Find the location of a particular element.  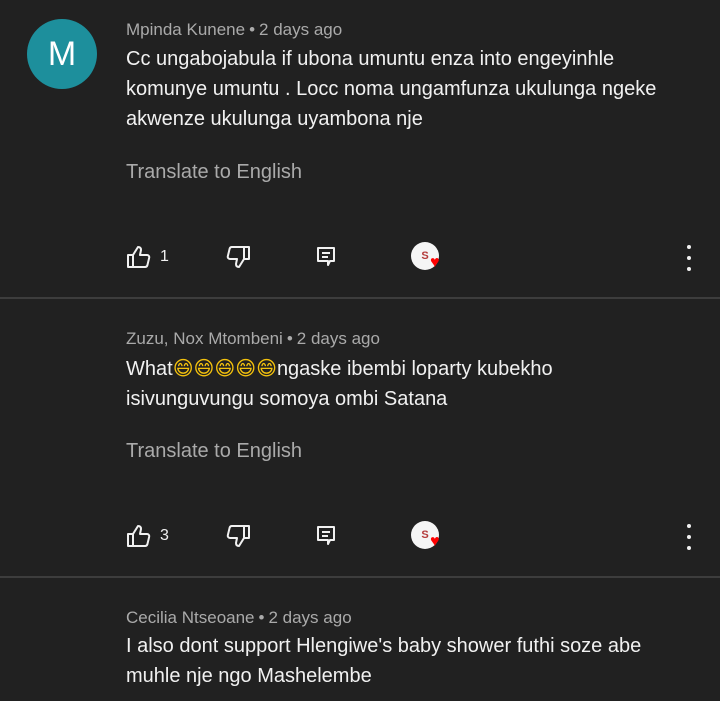

author-name: Zuzu, Nox Mtombeni is located at coordinates (204, 338).